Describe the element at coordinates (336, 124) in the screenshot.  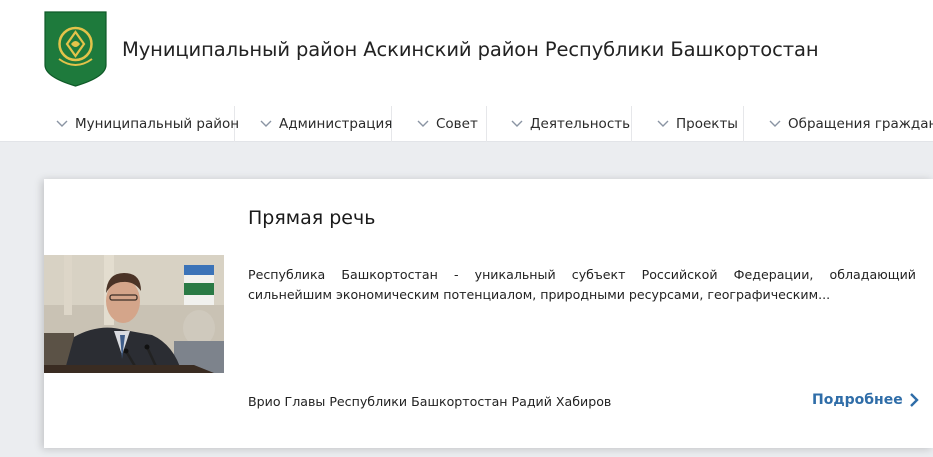
I see `nav-item-label: Администрация` at that location.